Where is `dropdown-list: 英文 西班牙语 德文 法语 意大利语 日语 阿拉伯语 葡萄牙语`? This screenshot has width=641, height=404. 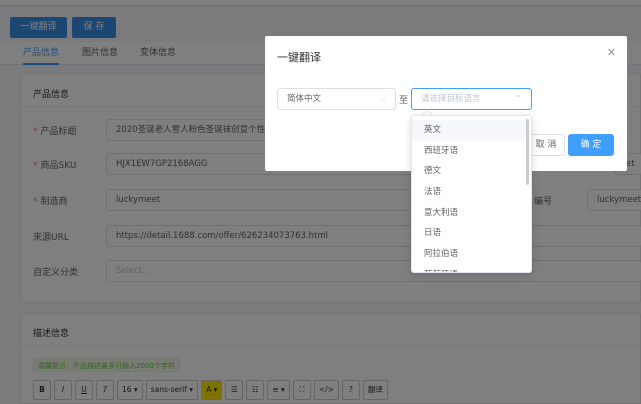 dropdown-list: 英文 西班牙语 德文 法语 意大利语 日语 阿拉伯语 葡萄牙语 is located at coordinates (469, 196).